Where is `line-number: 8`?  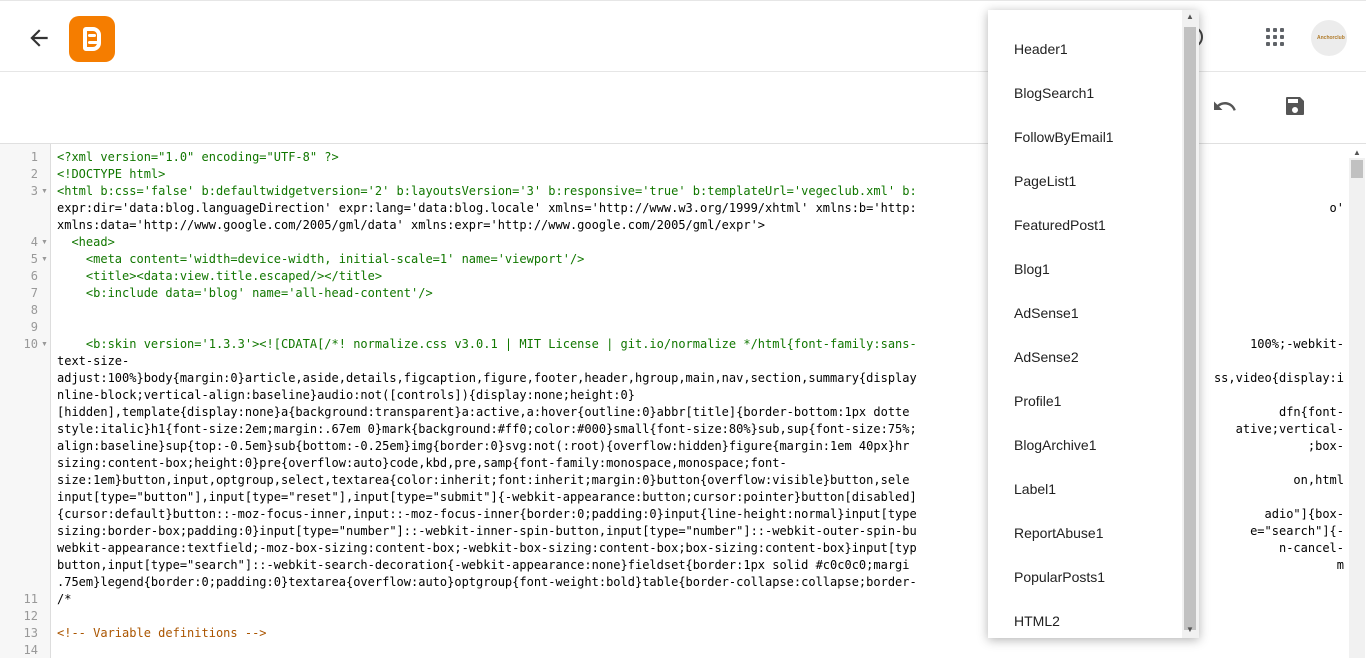
line-number: 8 is located at coordinates (34, 310).